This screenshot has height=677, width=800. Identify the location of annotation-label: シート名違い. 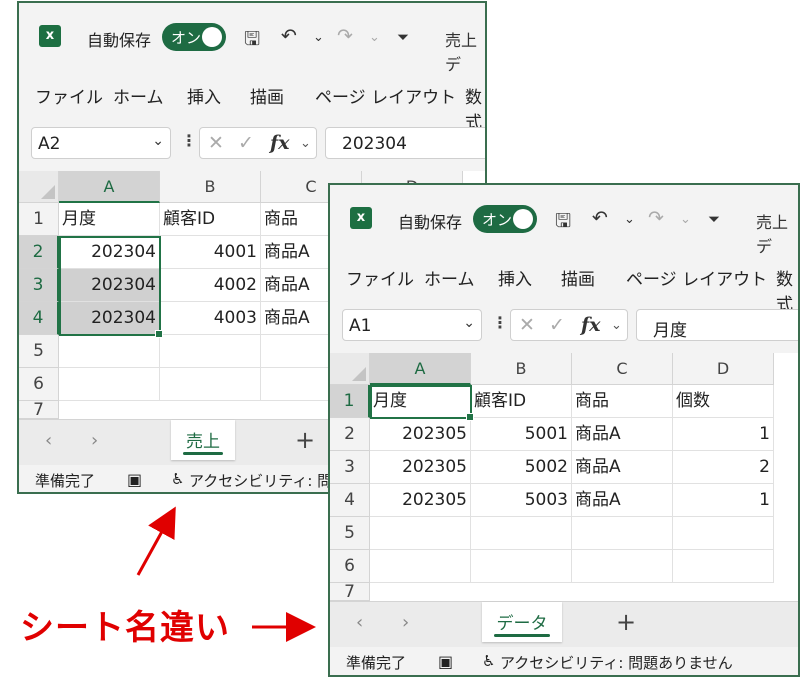
(125, 628).